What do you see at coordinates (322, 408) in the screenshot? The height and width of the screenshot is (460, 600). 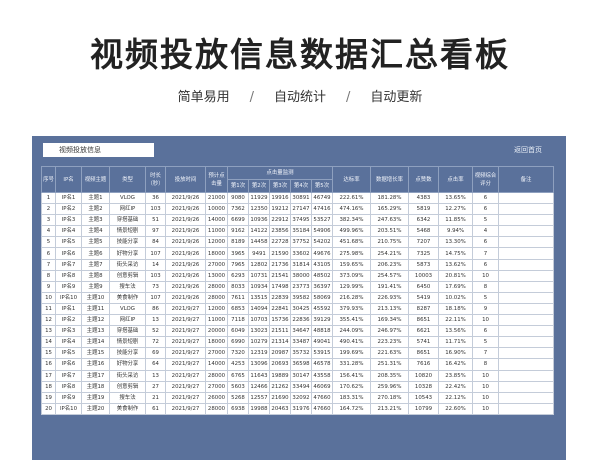 I see `table-cell: 47660` at bounding box center [322, 408].